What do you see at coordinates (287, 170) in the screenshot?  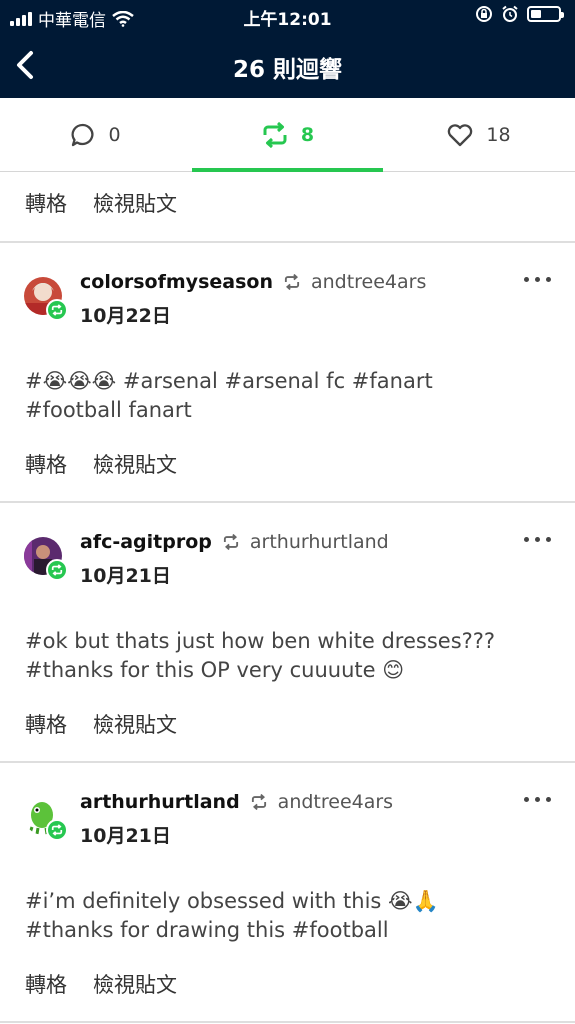 I see `active-tab-indicator` at bounding box center [287, 170].